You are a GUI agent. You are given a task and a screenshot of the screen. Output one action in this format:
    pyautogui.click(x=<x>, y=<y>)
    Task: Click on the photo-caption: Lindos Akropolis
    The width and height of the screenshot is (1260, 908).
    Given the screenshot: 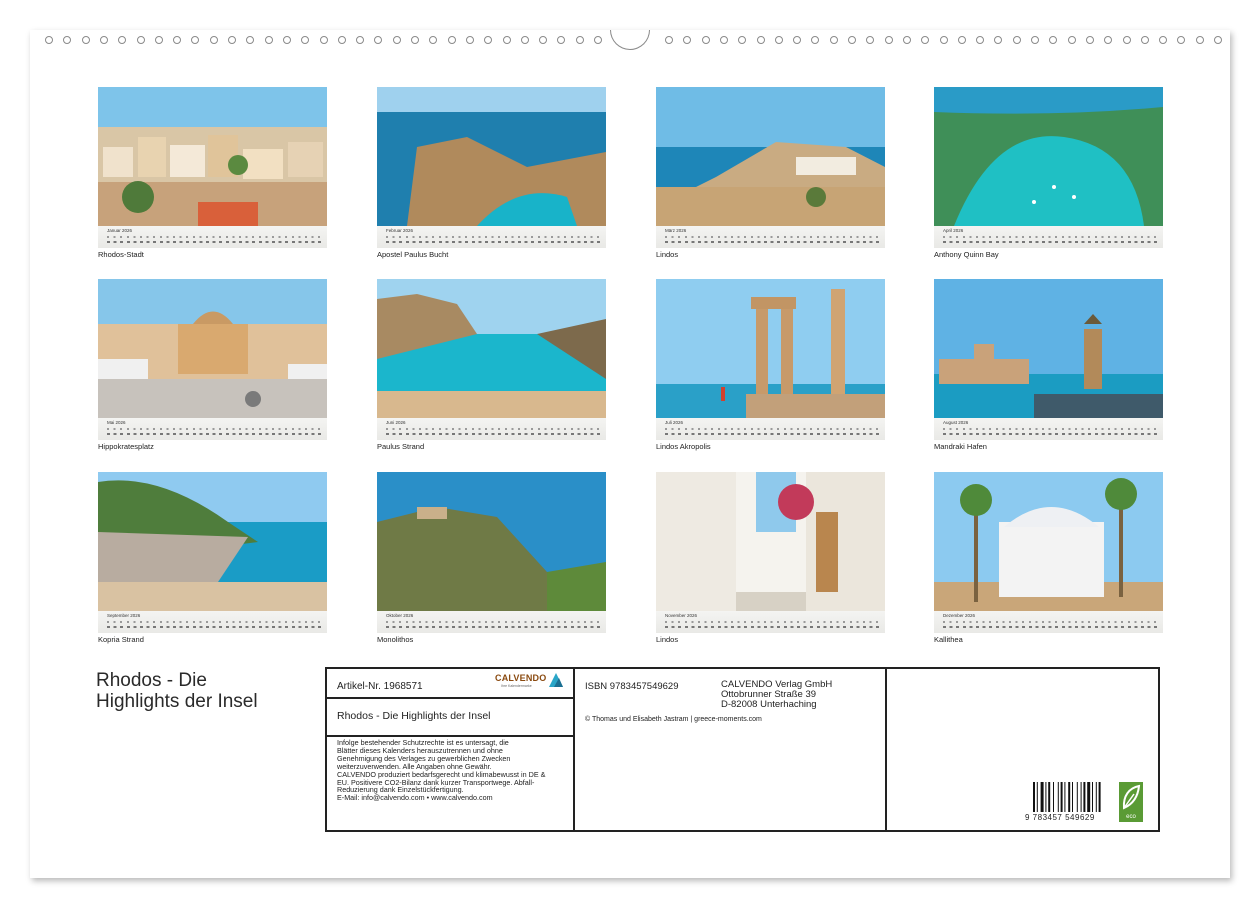 What is the action you would take?
    pyautogui.click(x=683, y=446)
    